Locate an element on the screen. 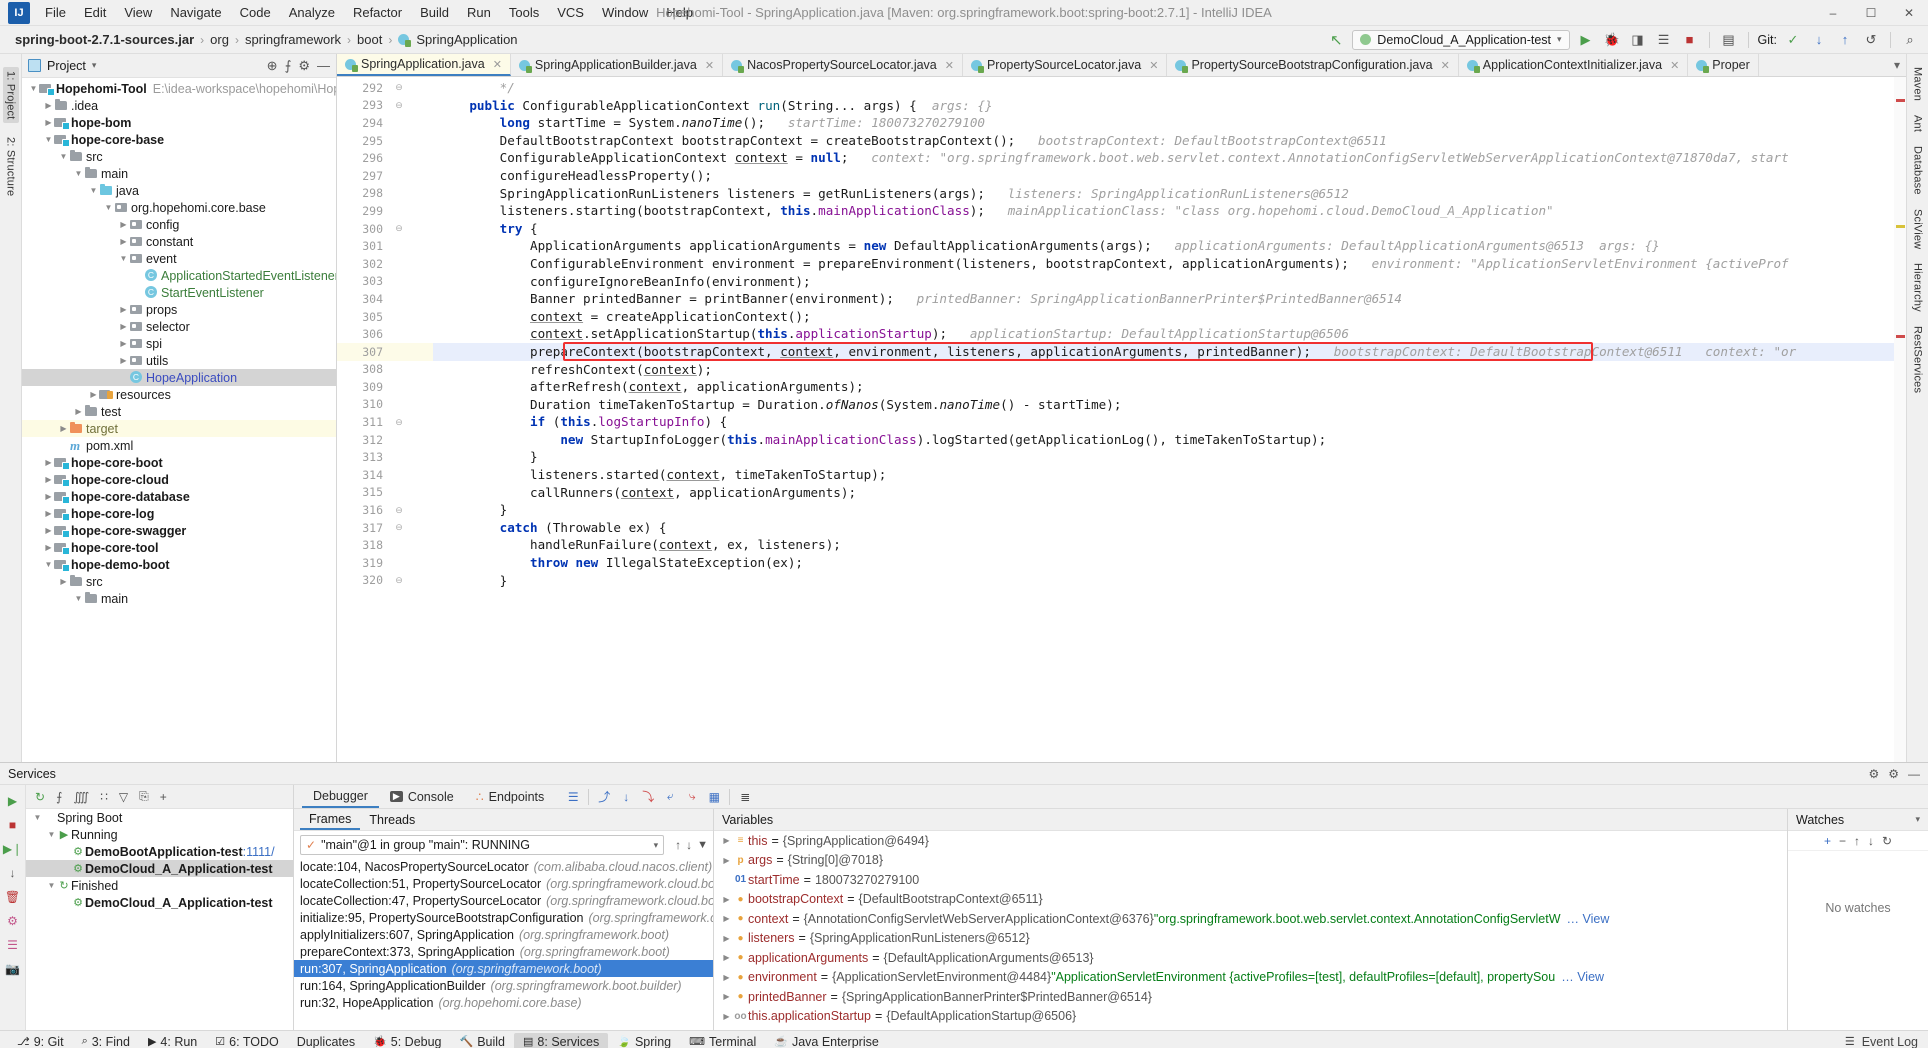  run-configuration-selector: DemoCloud_A_Application-test ▾ is located at coordinates (1461, 39).